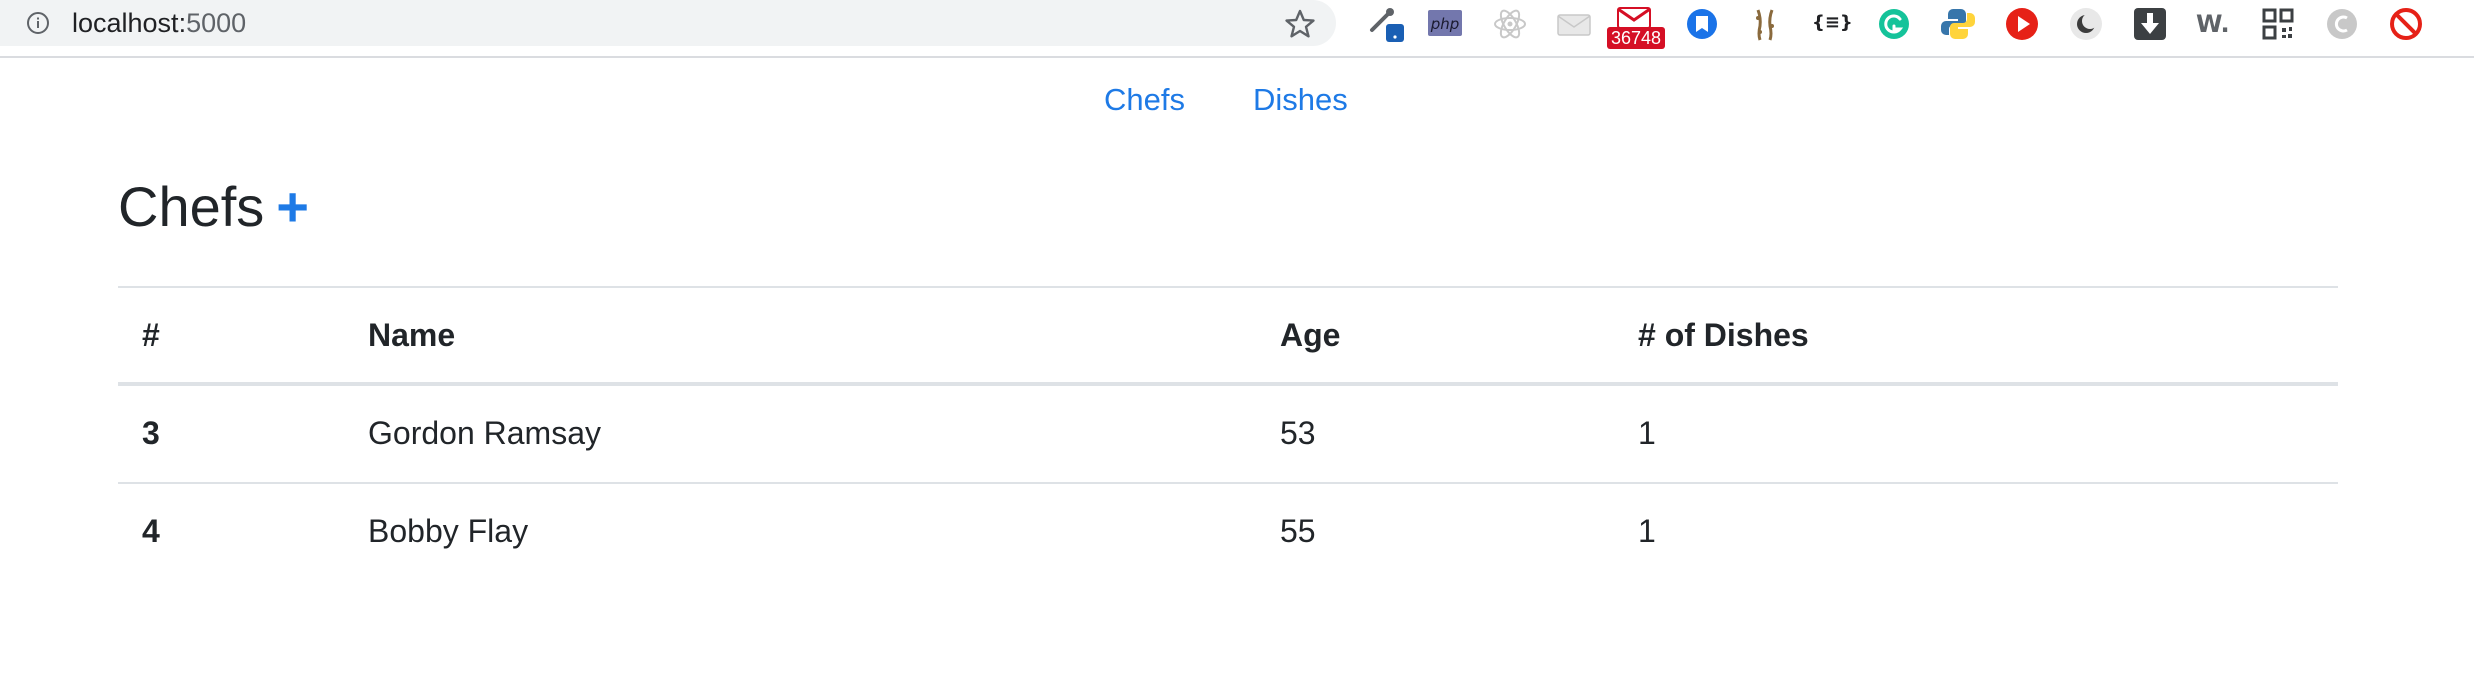 This screenshot has width=2474, height=686. Describe the element at coordinates (1298, 433) in the screenshot. I see `chef-age-cell: 53` at that location.